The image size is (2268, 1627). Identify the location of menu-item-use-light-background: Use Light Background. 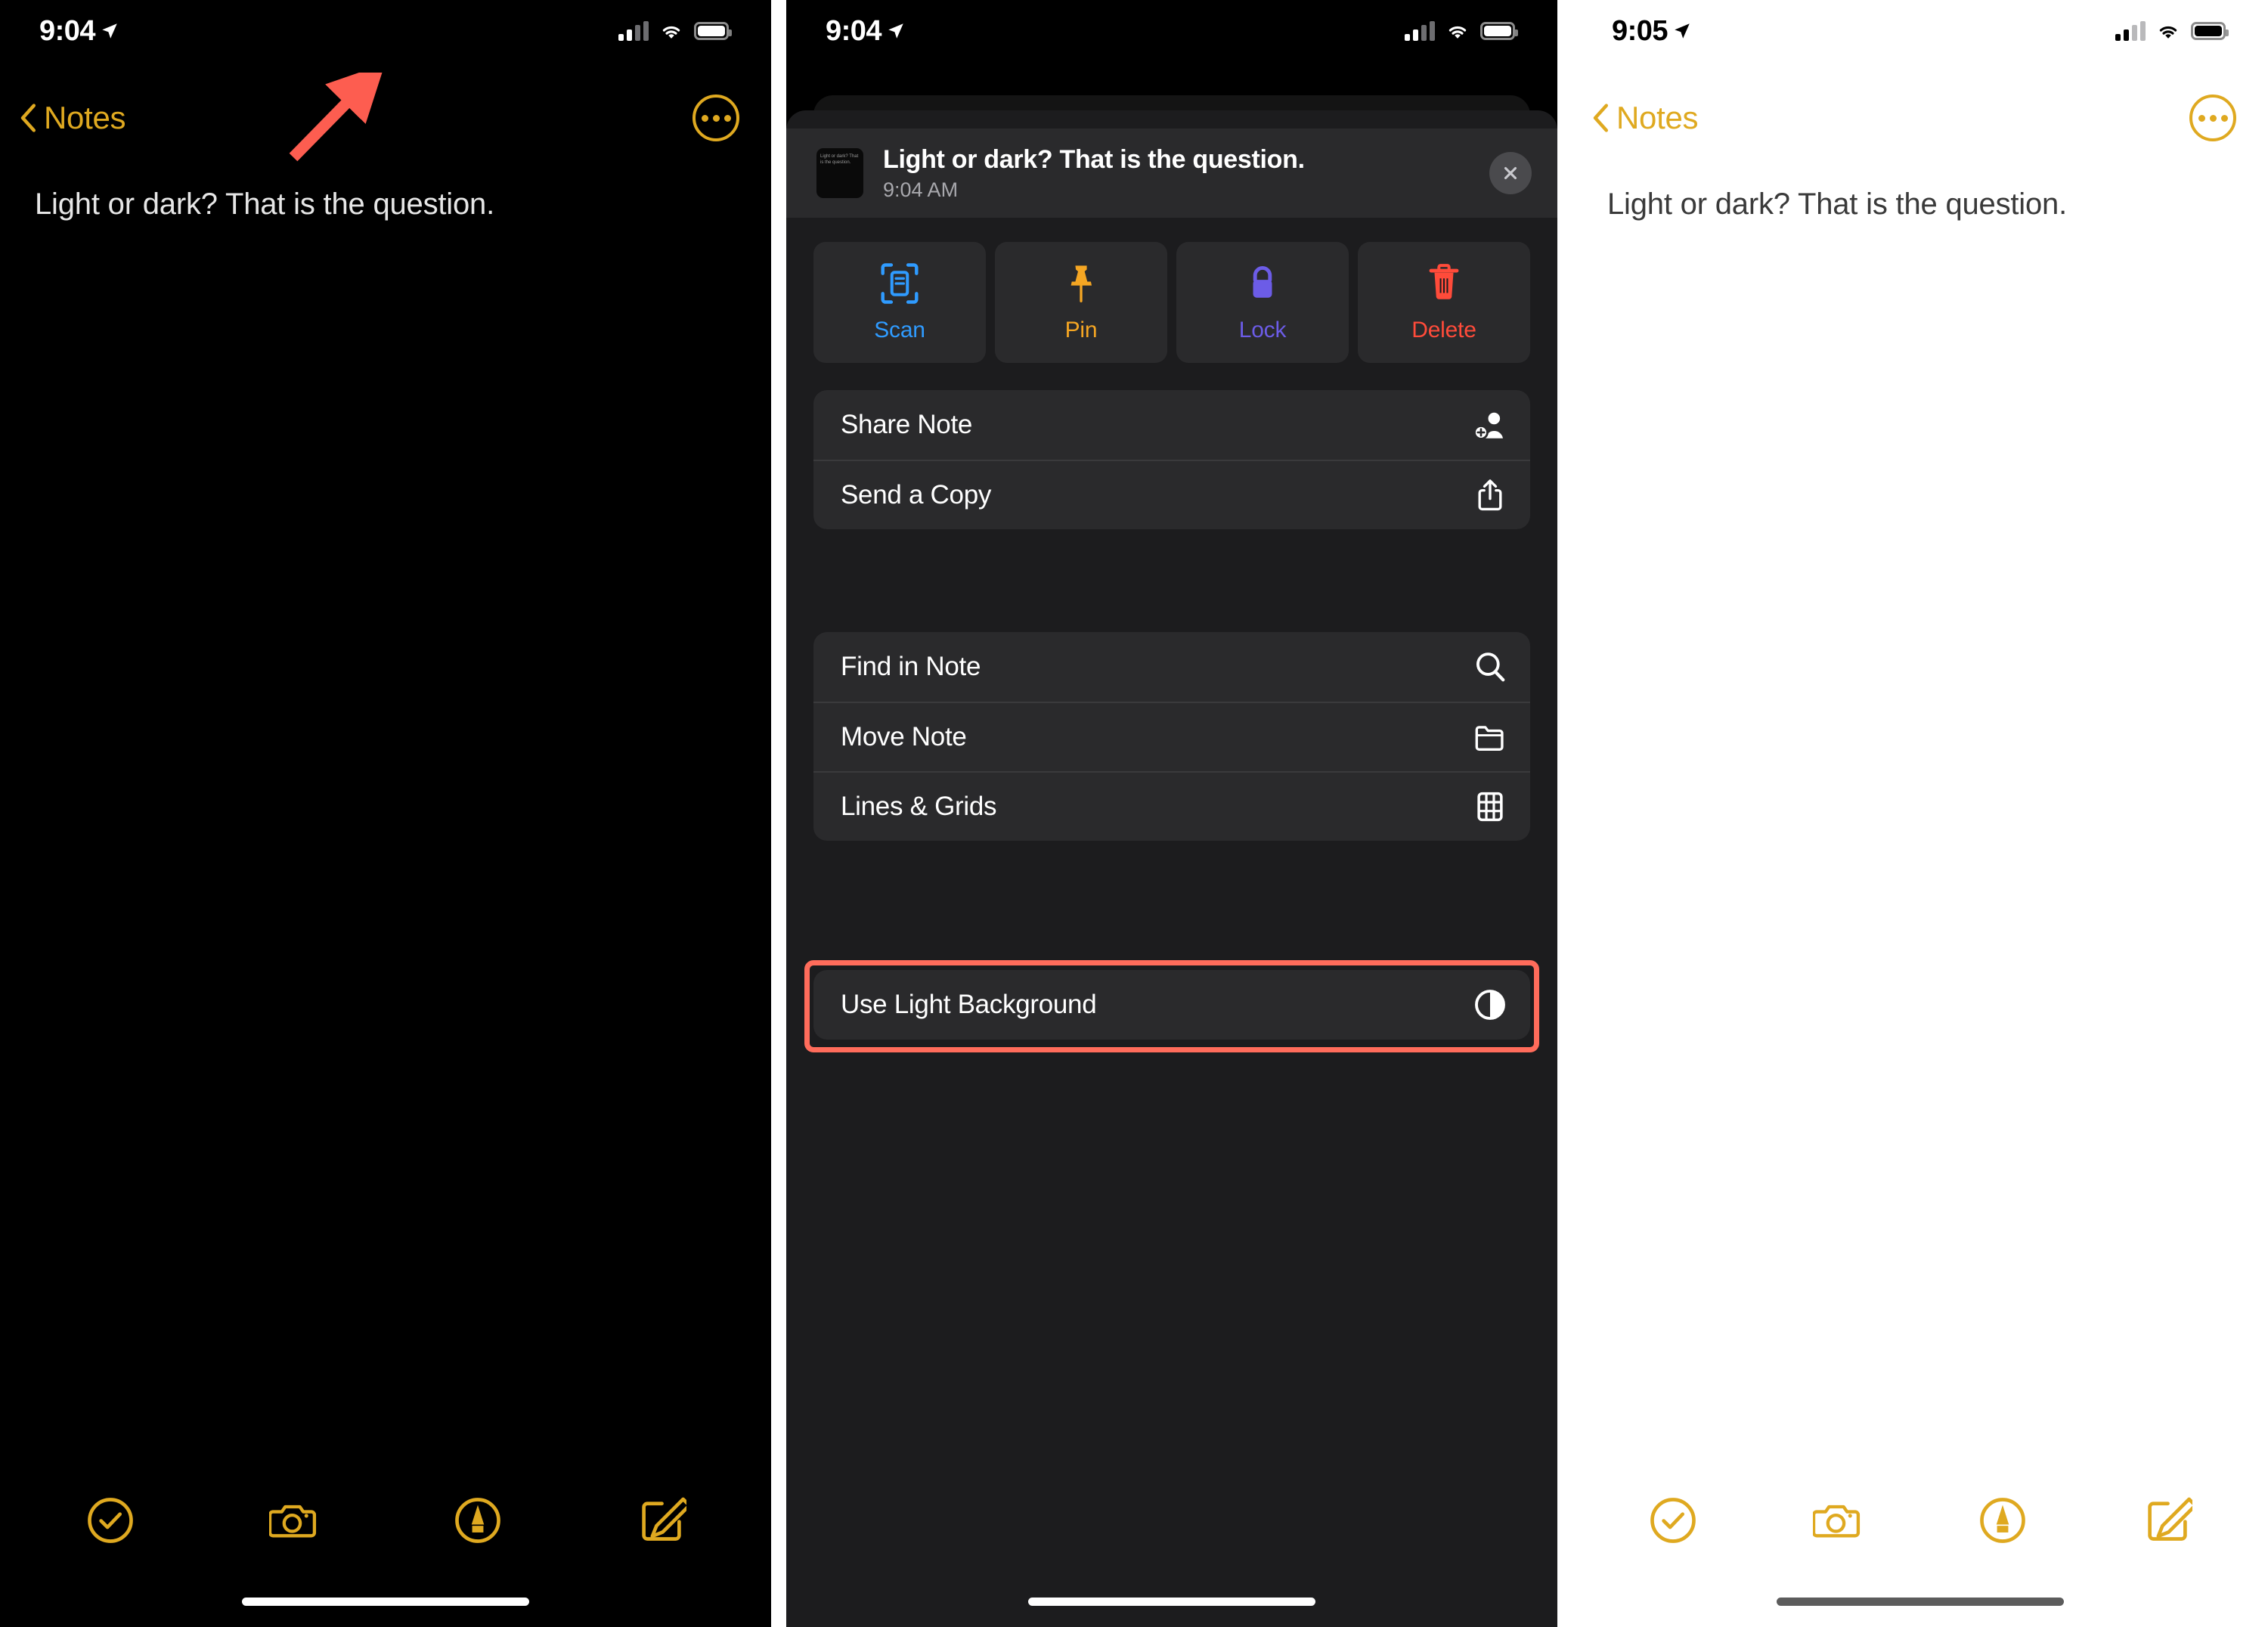
(1171, 1005).